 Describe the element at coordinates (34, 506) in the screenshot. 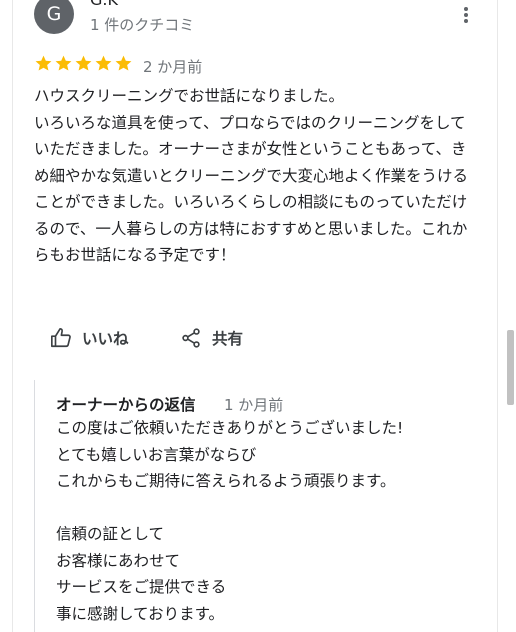

I see `owner-reply-divider` at that location.